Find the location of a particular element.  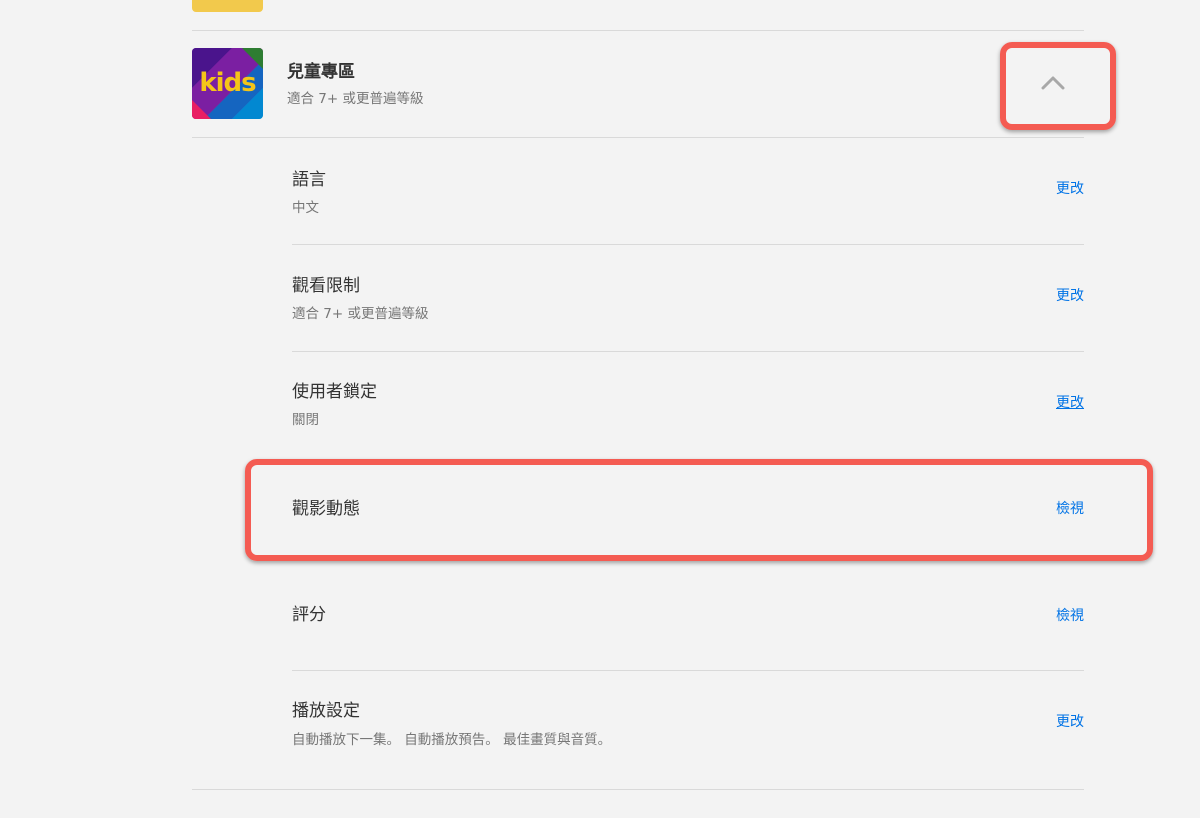

setting-title: 語言 is located at coordinates (309, 180).